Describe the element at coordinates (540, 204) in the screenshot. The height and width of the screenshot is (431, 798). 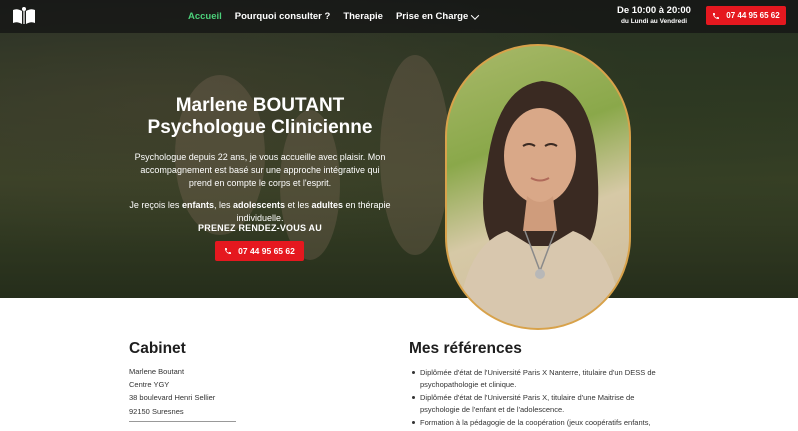
I see `portrait-illustration` at that location.